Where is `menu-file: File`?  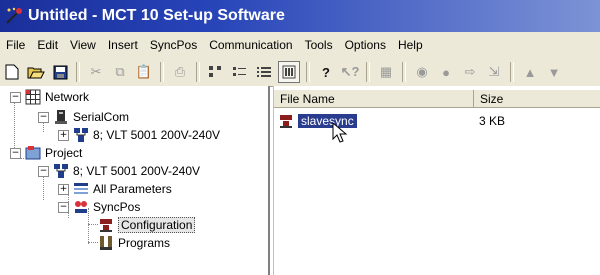
menu-file: File is located at coordinates (15, 45).